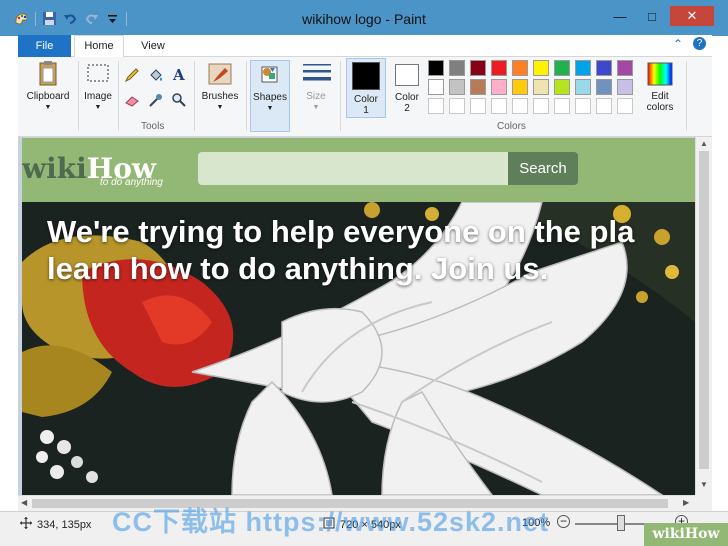  I want to click on size-button: Size ▼, so click(316, 95).